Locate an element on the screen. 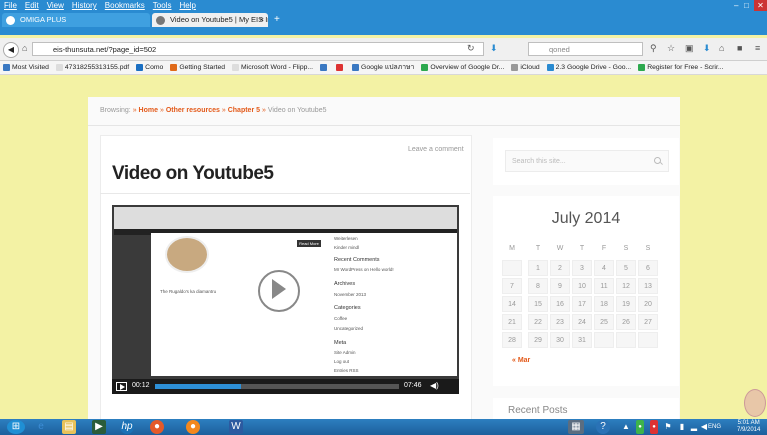 This screenshot has height=435, width=767. tray-app-icon: ● is located at coordinates (640, 427).